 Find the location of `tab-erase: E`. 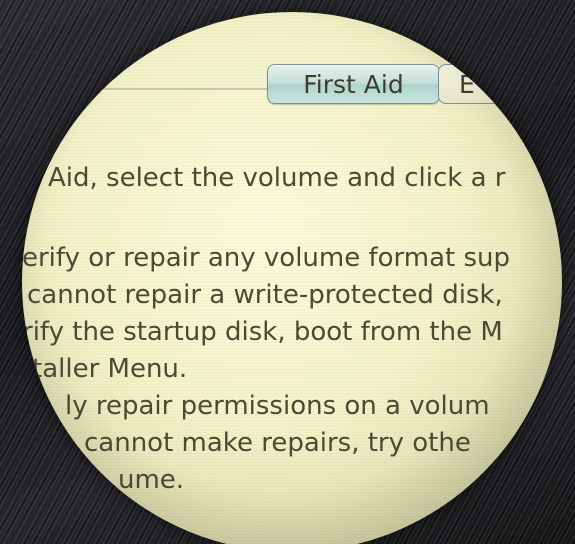

tab-erase: E is located at coordinates (478, 84).